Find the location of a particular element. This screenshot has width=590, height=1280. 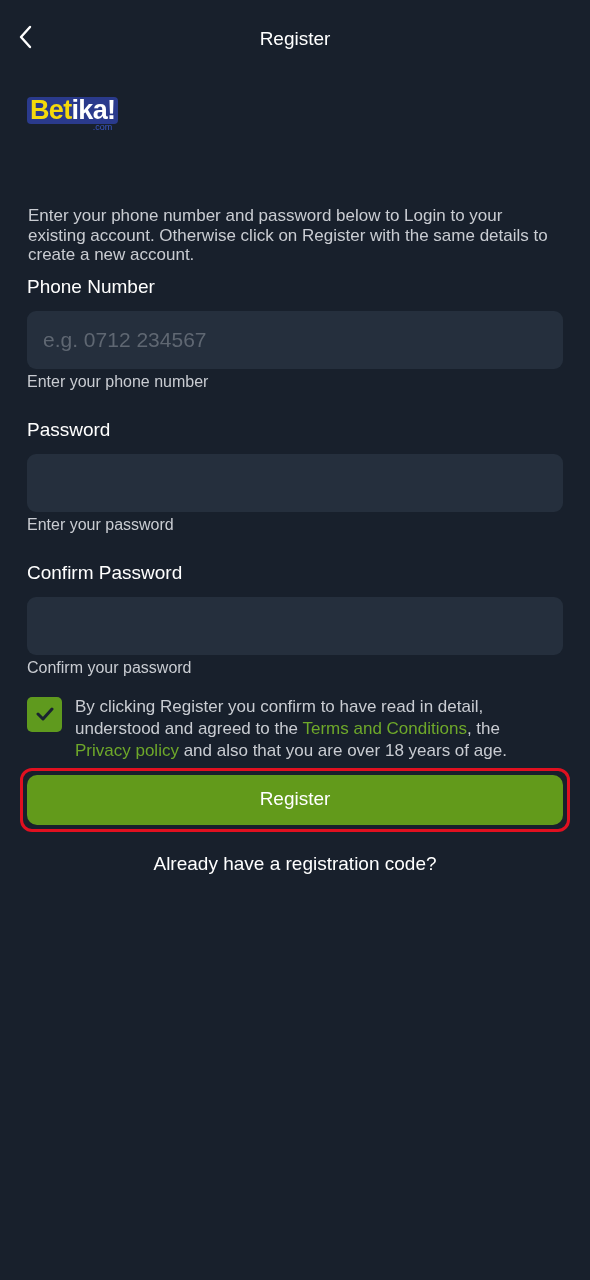

field-label: Password is located at coordinates (69, 429).